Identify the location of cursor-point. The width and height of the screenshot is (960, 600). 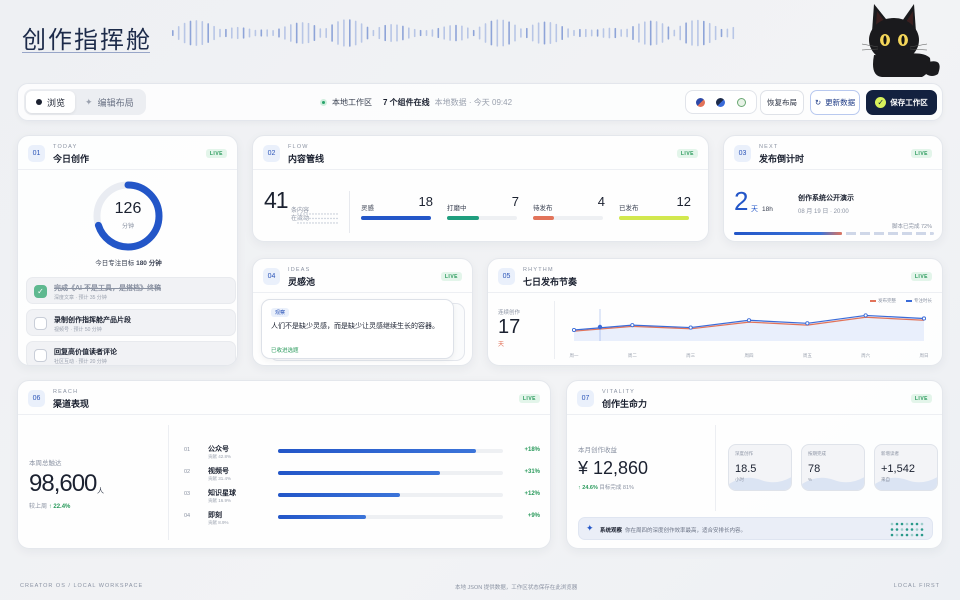
(600, 327).